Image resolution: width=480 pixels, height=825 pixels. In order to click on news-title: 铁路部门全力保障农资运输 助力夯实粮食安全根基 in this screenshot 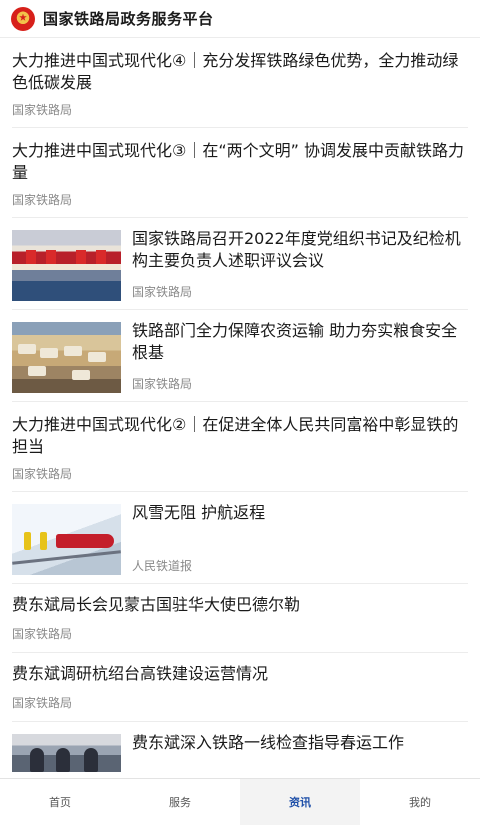, I will do `click(298, 342)`.